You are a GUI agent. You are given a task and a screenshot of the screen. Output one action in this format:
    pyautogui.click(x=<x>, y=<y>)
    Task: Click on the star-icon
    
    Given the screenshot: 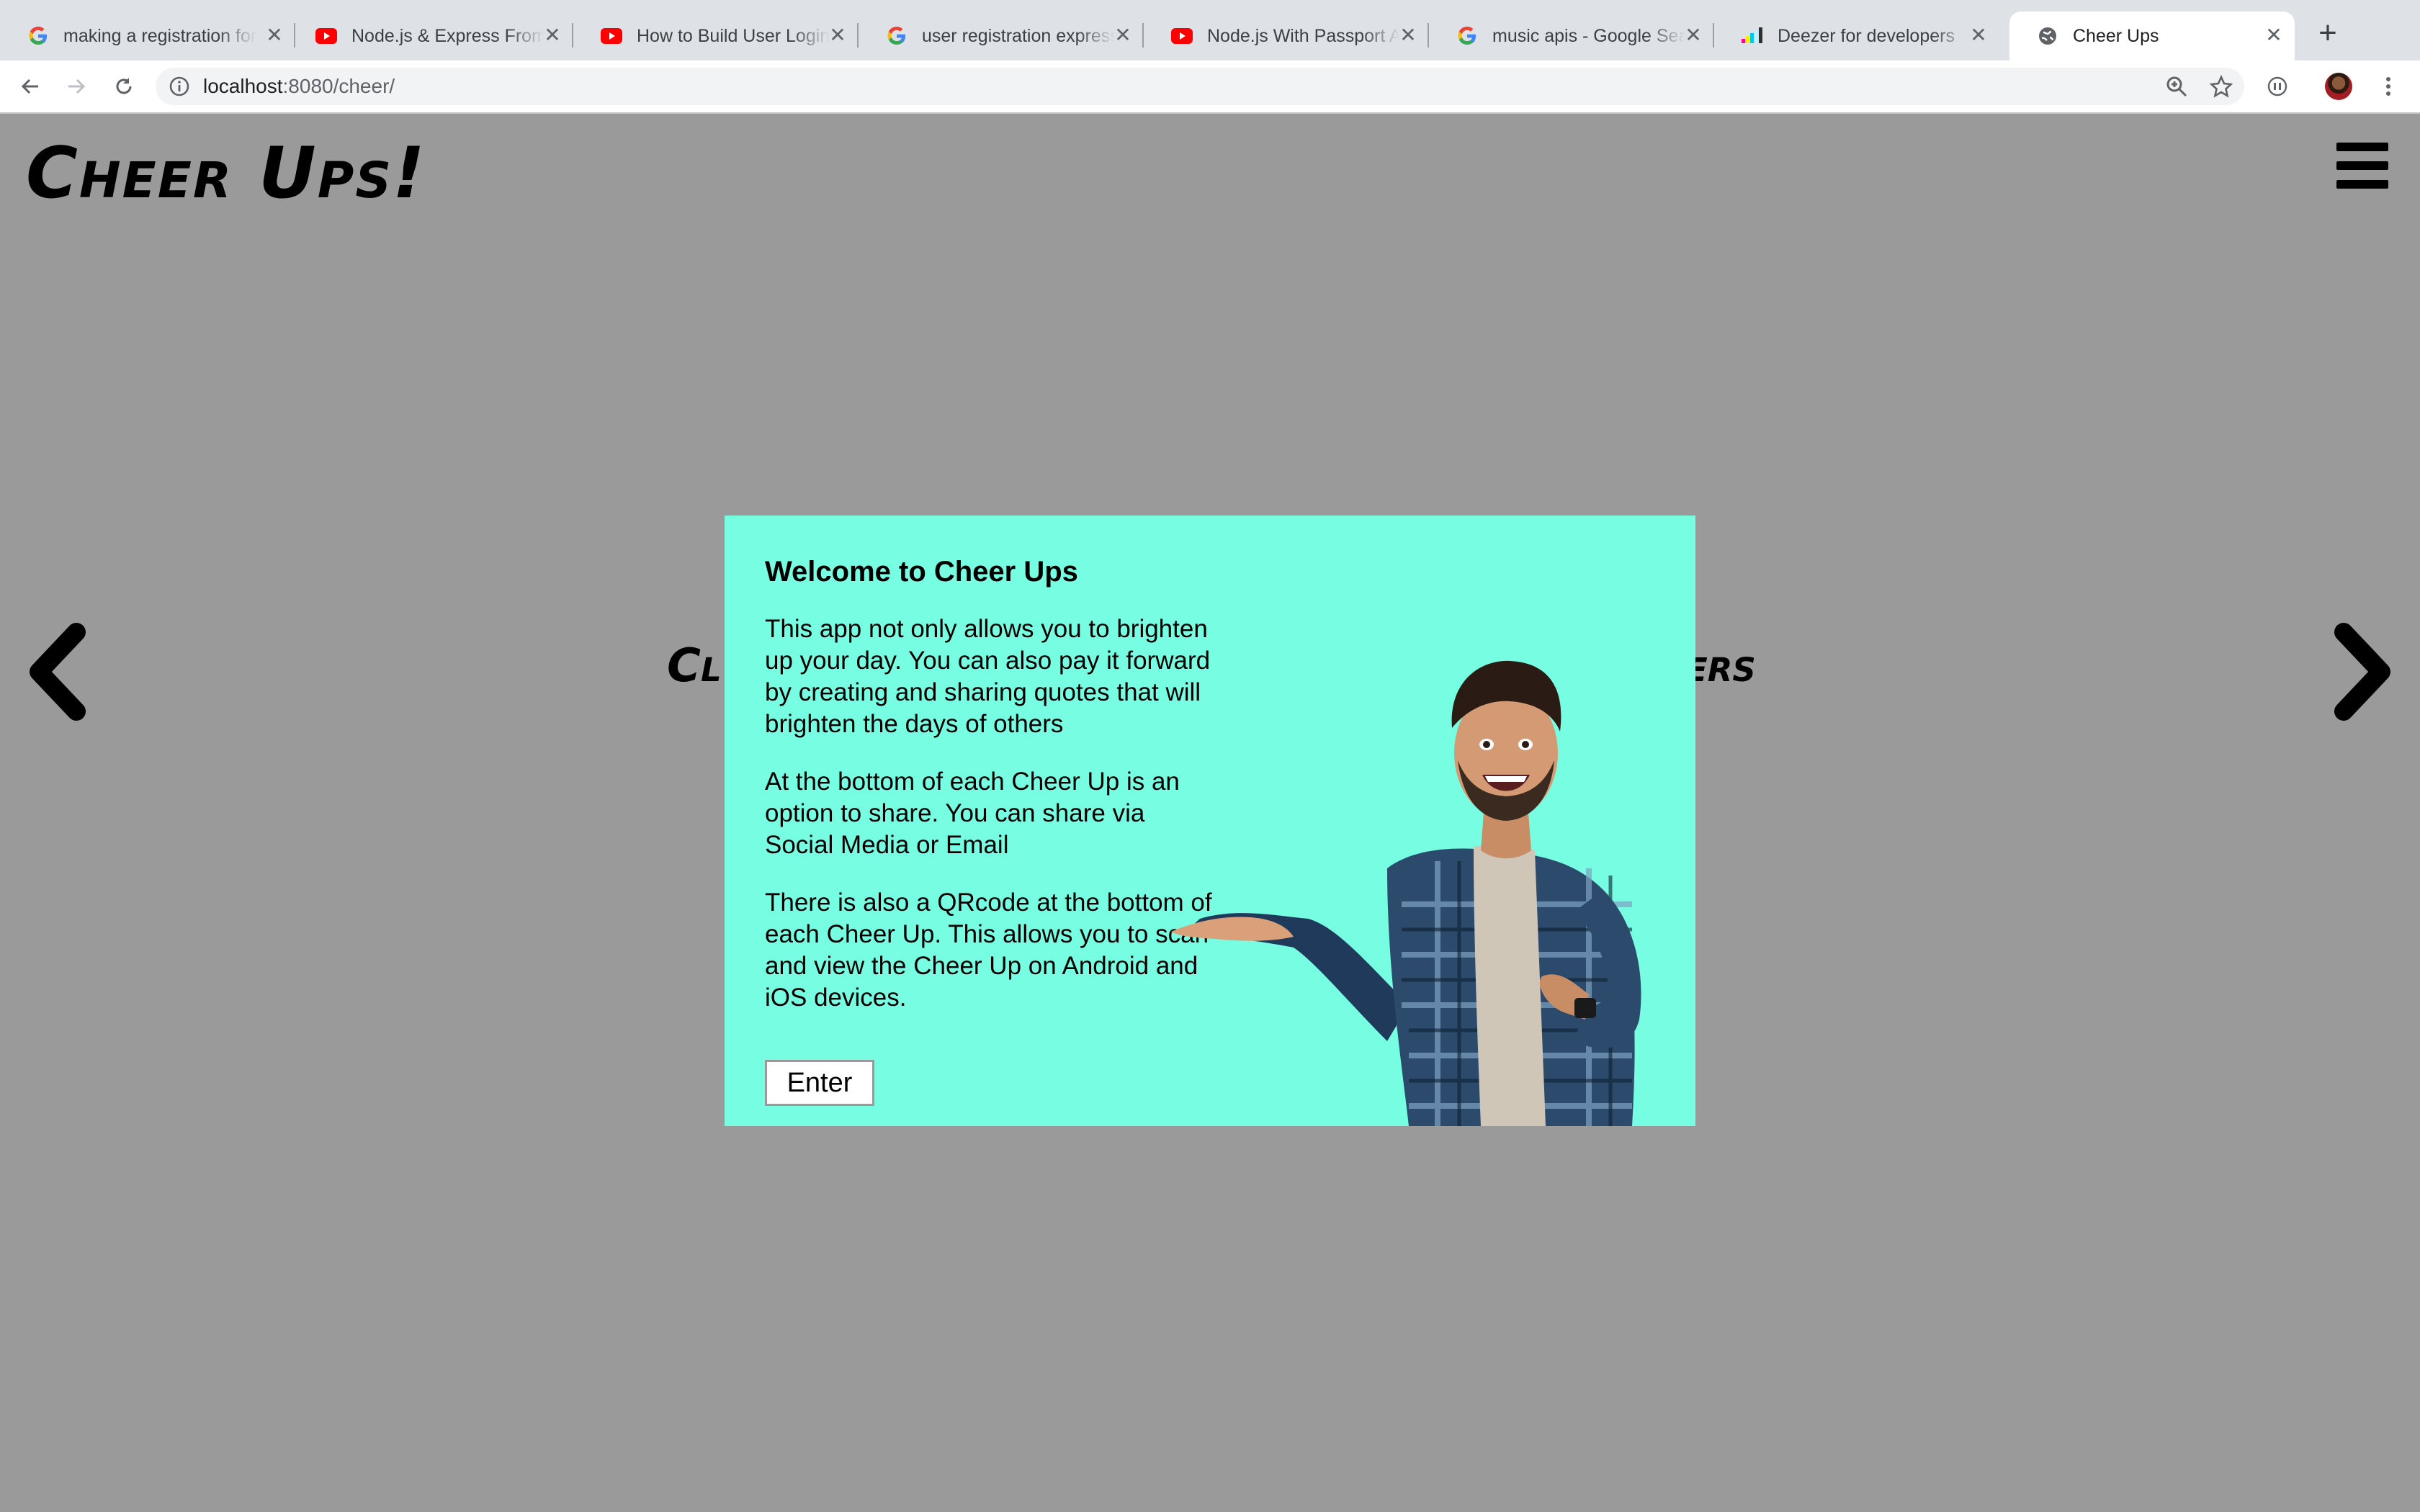 What is the action you would take?
    pyautogui.click(x=2221, y=86)
    